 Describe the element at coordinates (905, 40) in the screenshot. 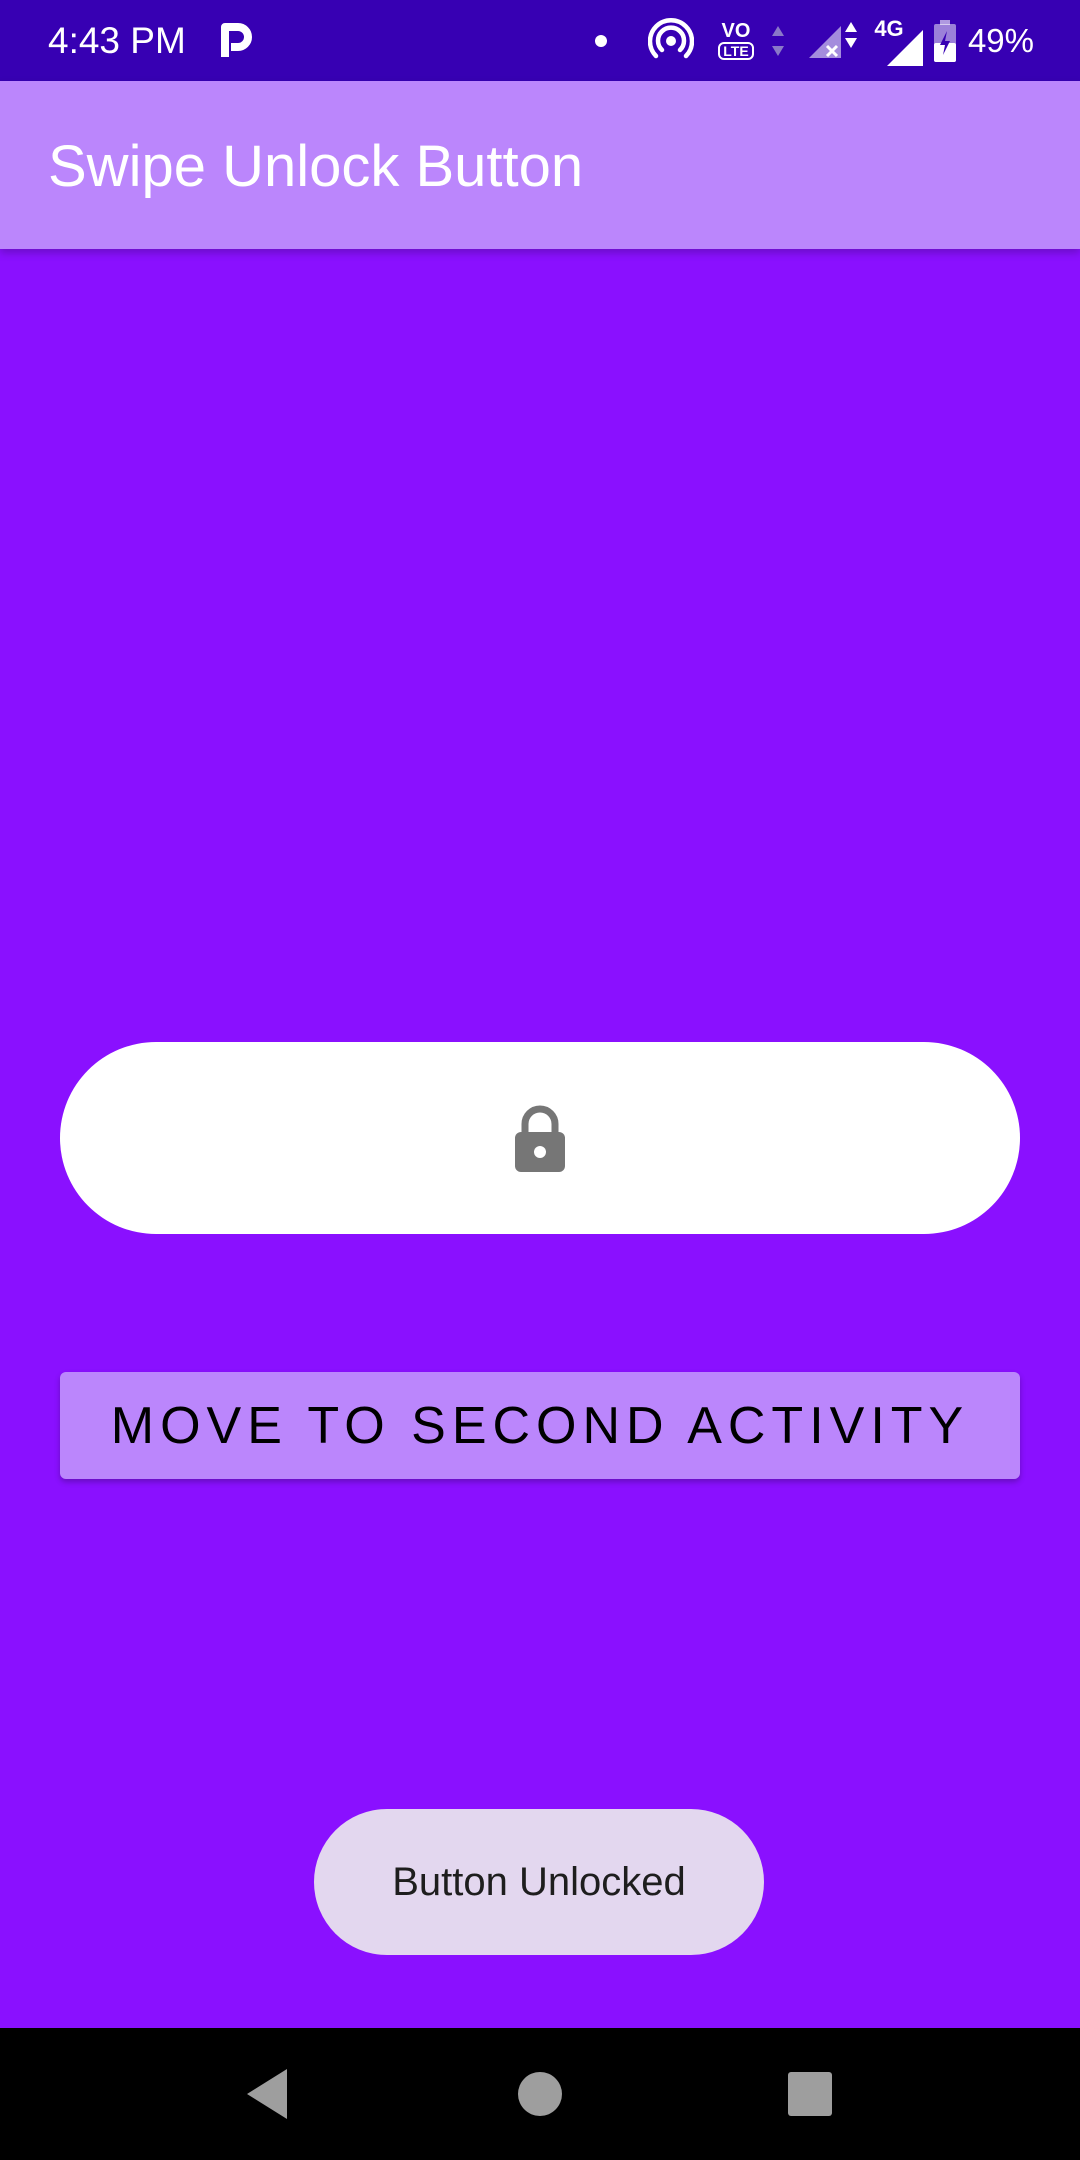

I see `signal-icon` at that location.